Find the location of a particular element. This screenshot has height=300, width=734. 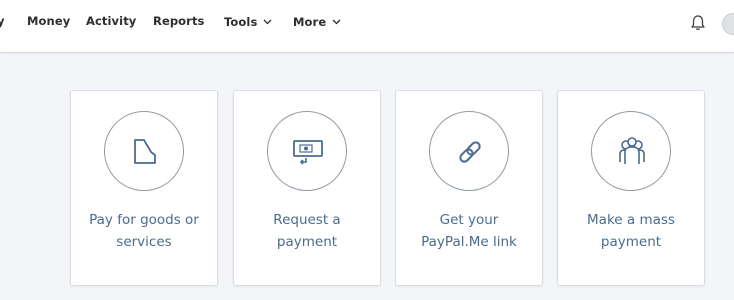

nav-item-tools: Tools is located at coordinates (248, 21).